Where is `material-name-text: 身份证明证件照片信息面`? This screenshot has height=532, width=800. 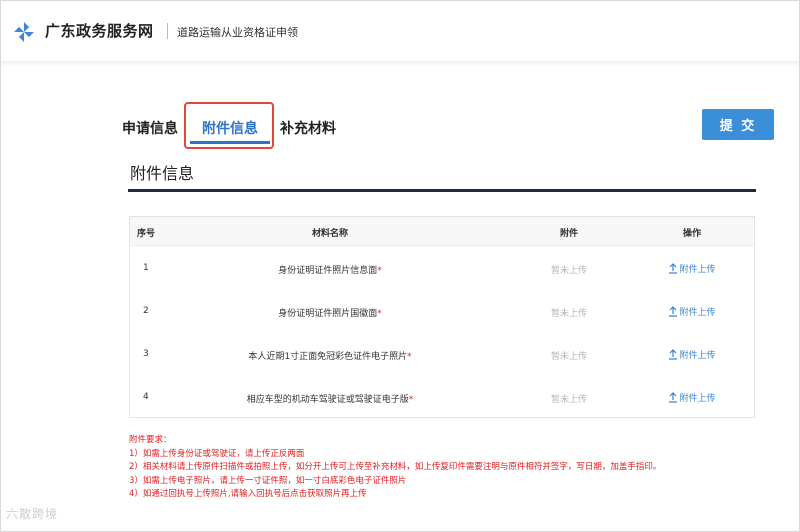 material-name-text: 身份证明证件照片信息面 is located at coordinates (328, 271).